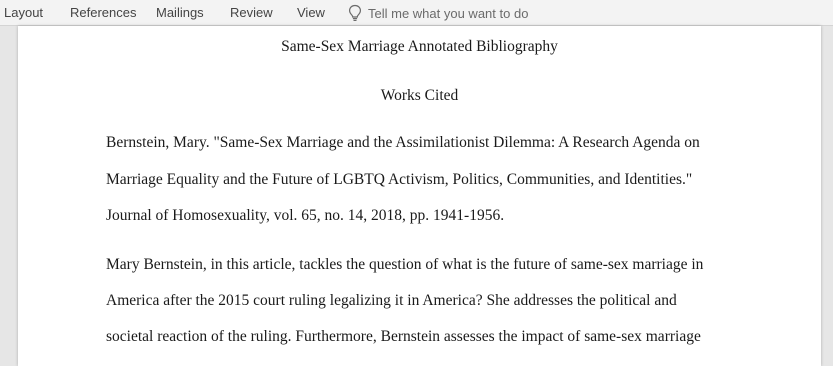 The height and width of the screenshot is (366, 833). Describe the element at coordinates (23, 12) in the screenshot. I see `tab-layout: Layout` at that location.